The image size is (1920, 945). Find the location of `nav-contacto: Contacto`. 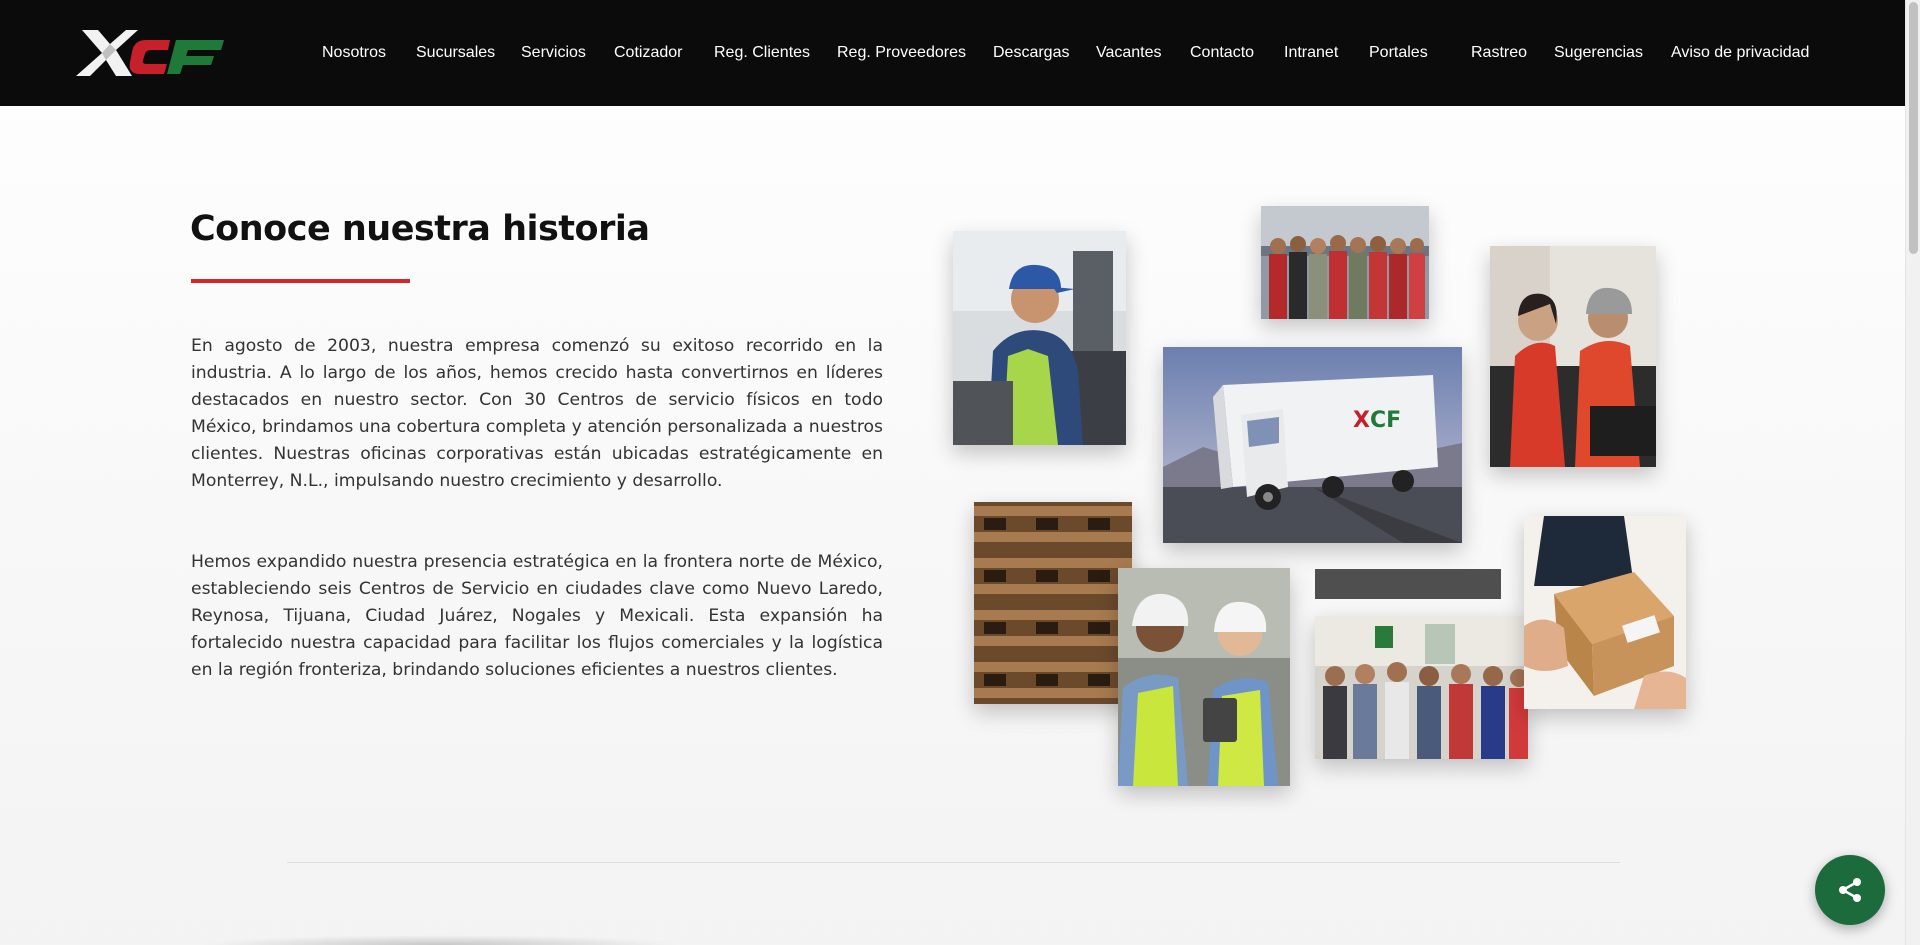

nav-contacto: Contacto is located at coordinates (1222, 53).